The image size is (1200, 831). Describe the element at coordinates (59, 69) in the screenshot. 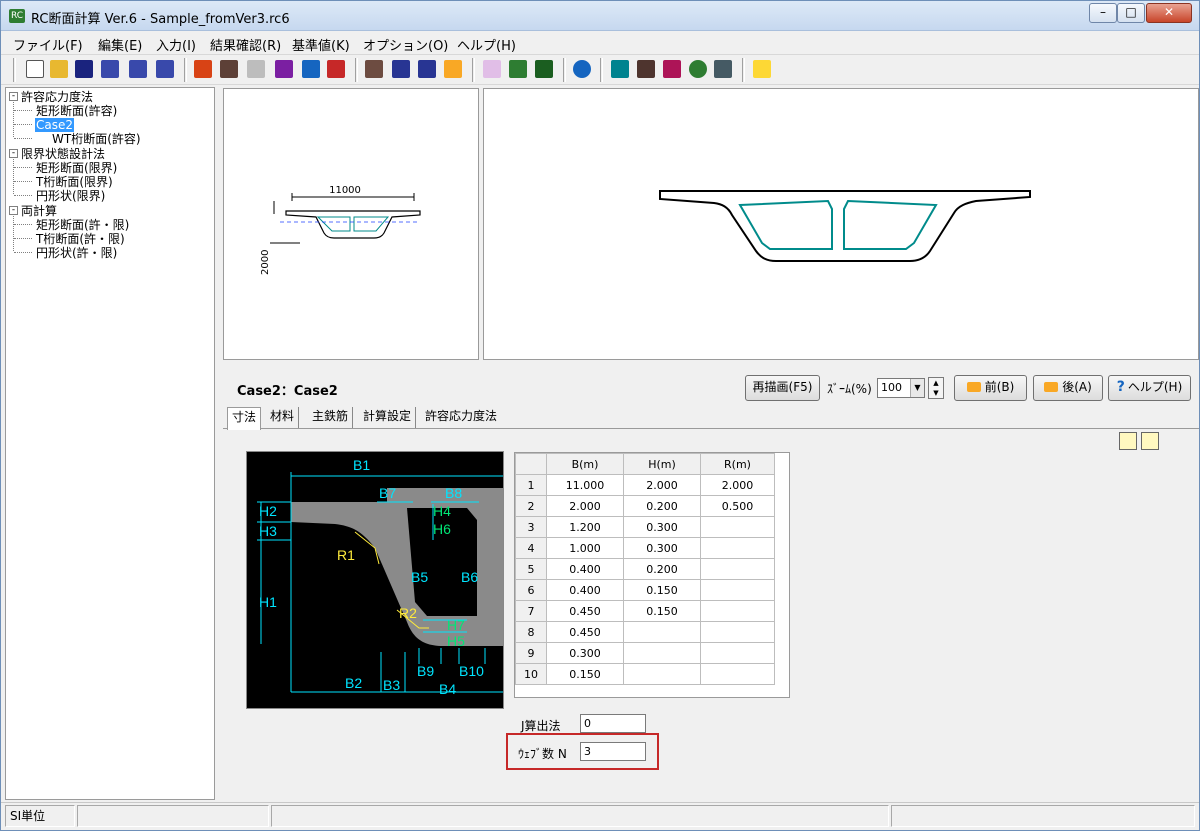

I see `open-icon` at that location.